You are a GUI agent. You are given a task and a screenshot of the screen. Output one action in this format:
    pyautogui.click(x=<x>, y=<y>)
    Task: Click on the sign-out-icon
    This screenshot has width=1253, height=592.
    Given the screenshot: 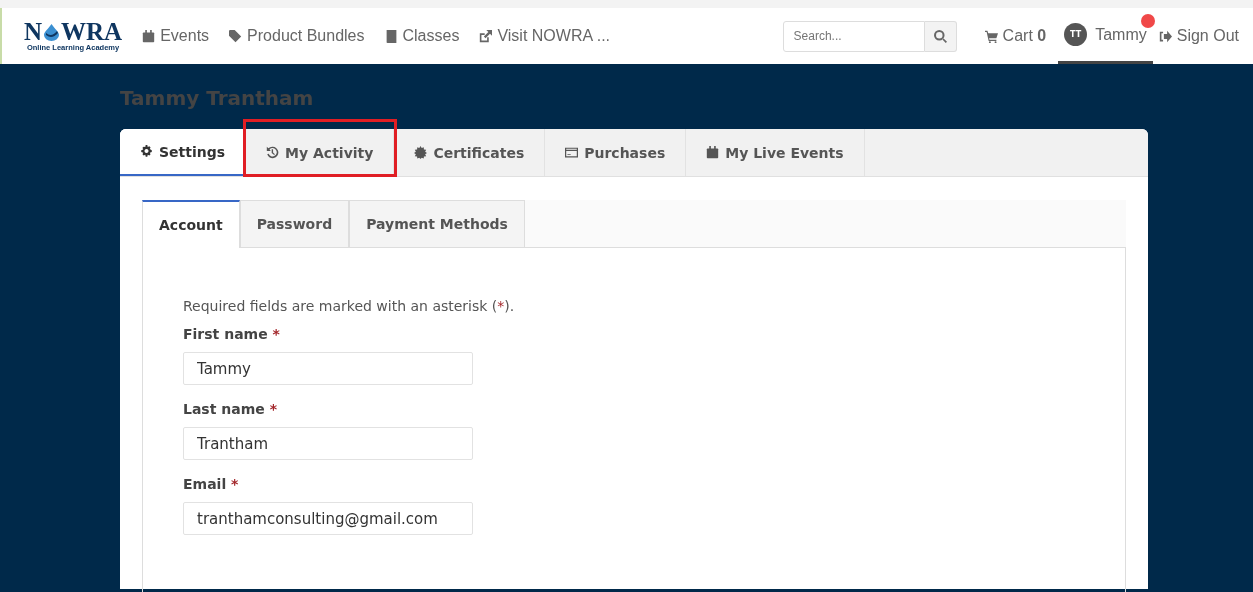 What is the action you would take?
    pyautogui.click(x=1165, y=36)
    